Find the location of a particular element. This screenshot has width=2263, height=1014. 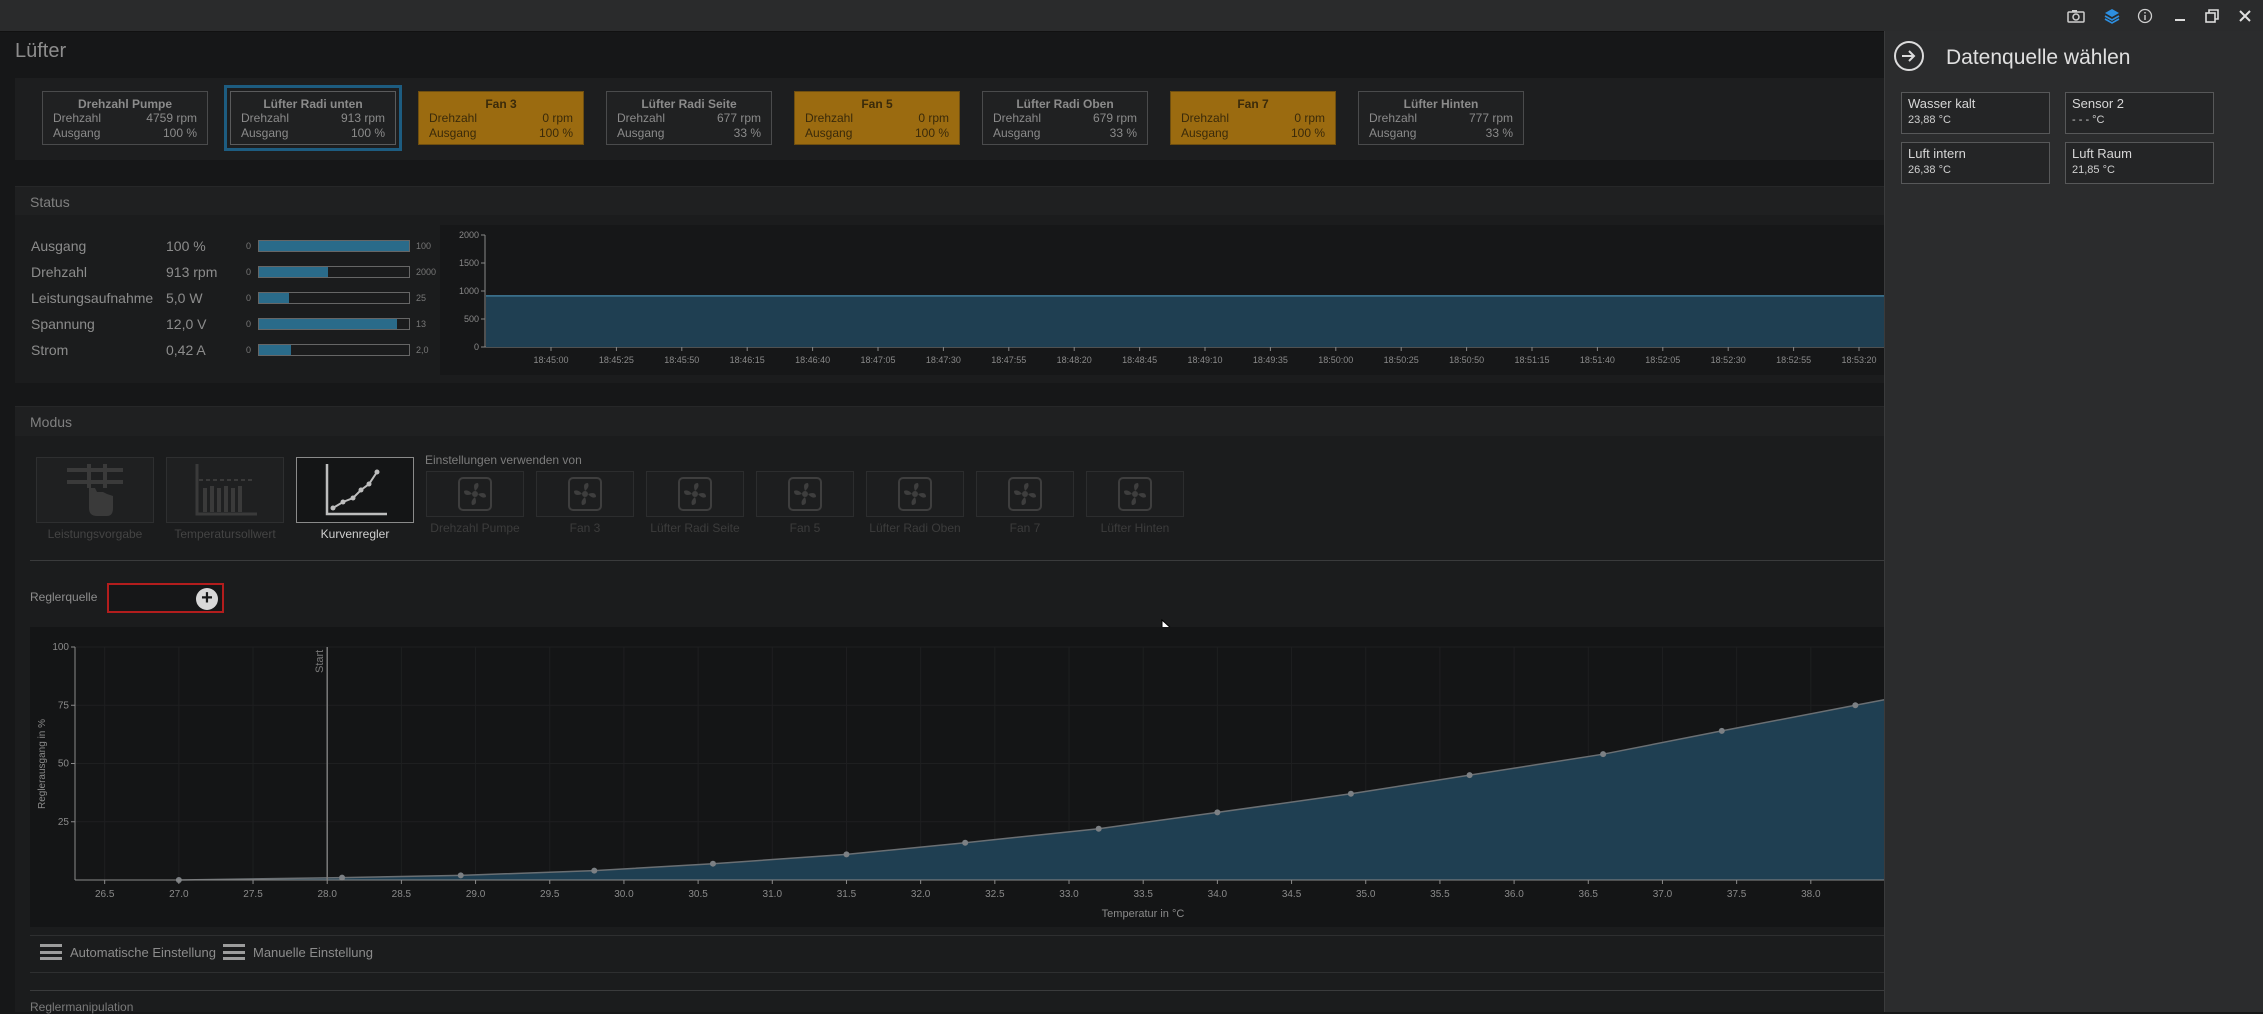

fan-speed: 777 rpm is located at coordinates (1490, 118).